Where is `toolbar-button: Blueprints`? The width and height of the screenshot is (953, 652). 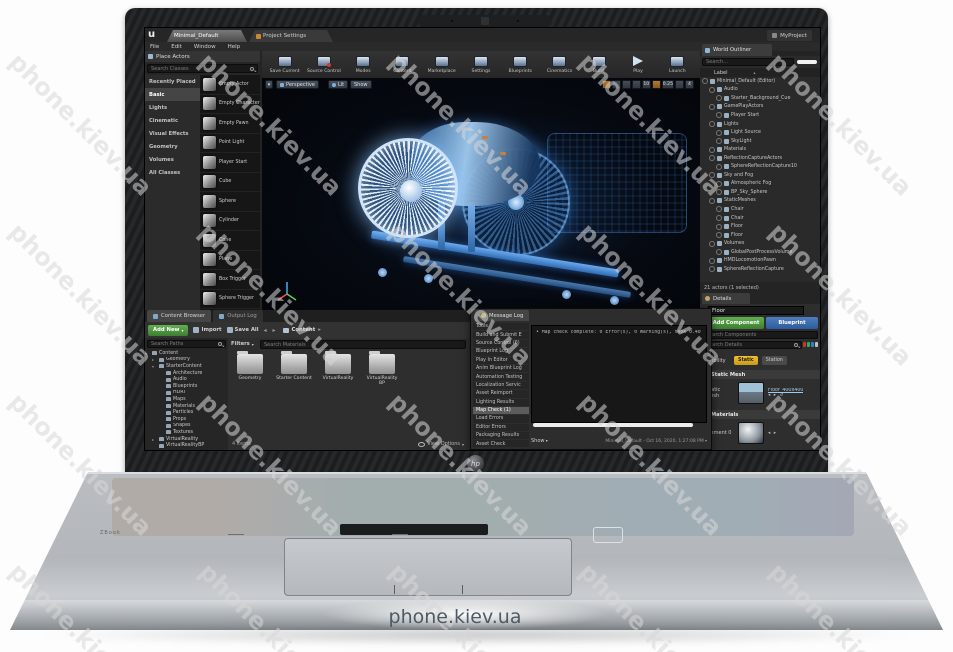
toolbar-button: Blueprints is located at coordinates (520, 65).